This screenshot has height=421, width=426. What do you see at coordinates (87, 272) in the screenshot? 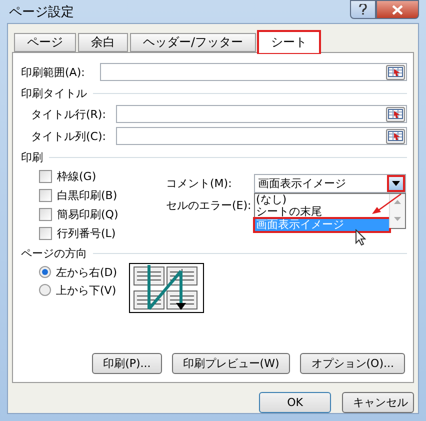
I see `radio-label: 左から右(D)` at bounding box center [87, 272].